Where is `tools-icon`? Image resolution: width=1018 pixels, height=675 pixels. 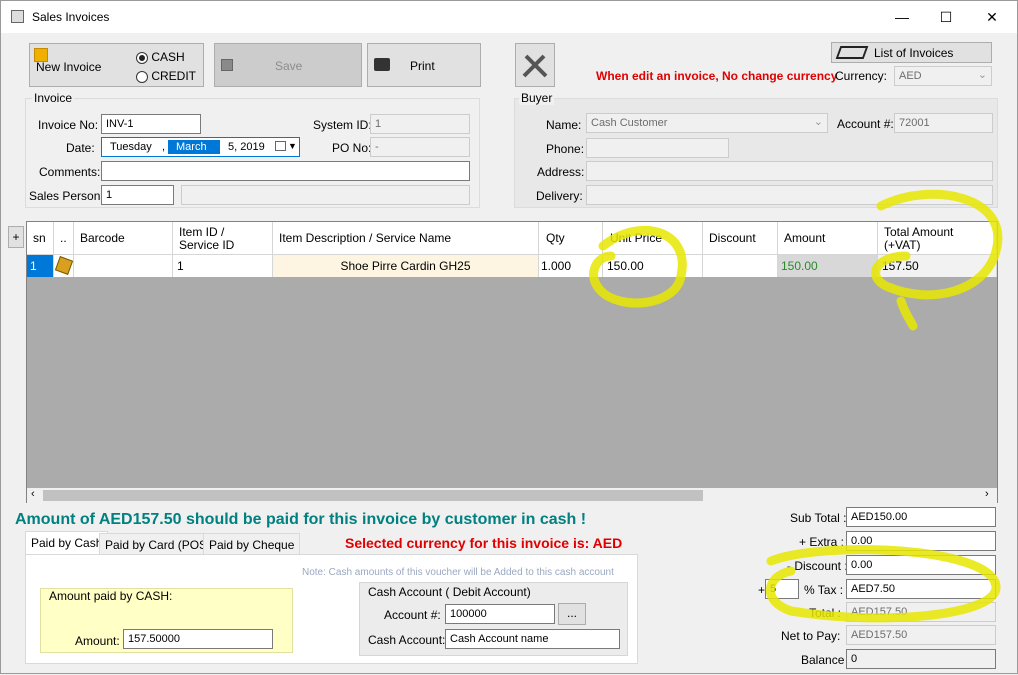
tools-icon is located at coordinates (535, 66).